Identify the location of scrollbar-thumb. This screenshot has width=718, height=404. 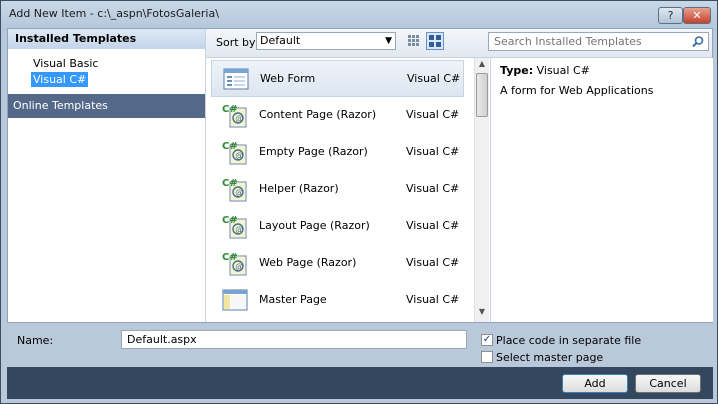
(482, 95).